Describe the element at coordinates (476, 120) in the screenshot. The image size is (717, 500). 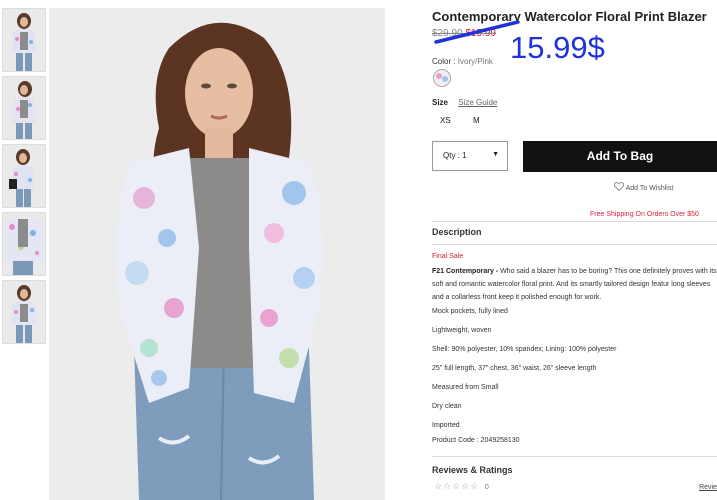
I see `size-option-m: M` at that location.